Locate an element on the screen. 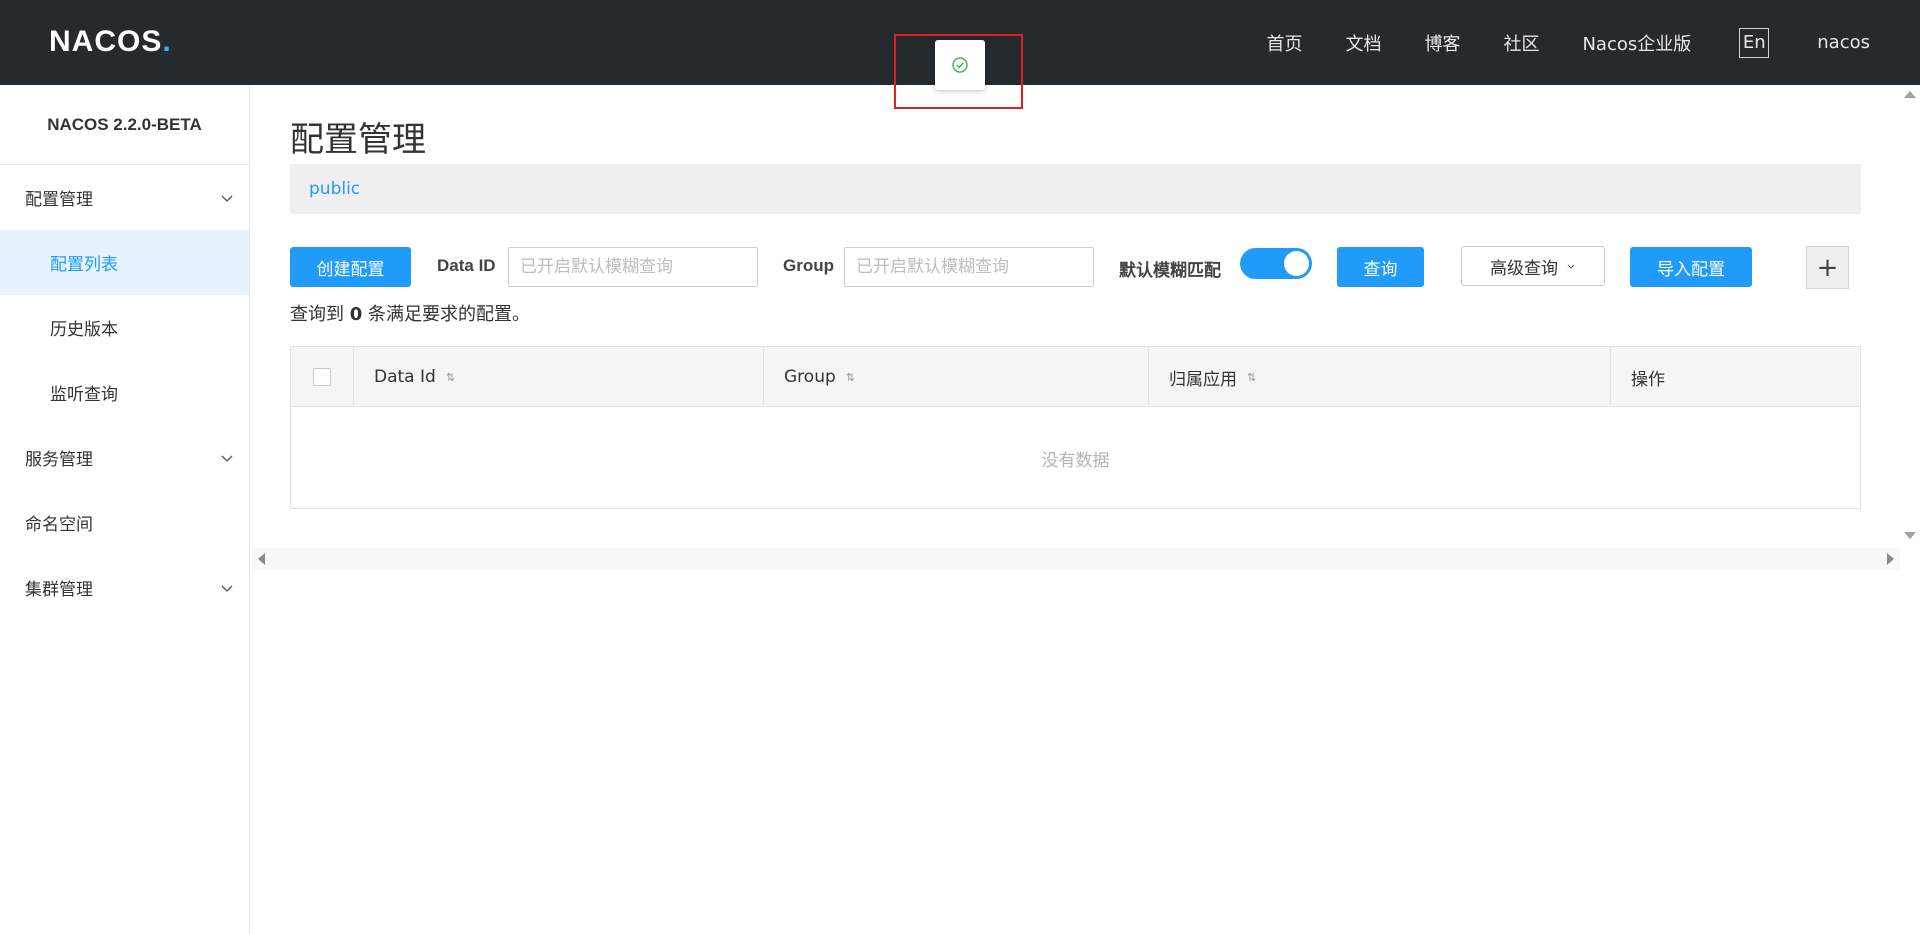  select-all-checkbox is located at coordinates (322, 377).